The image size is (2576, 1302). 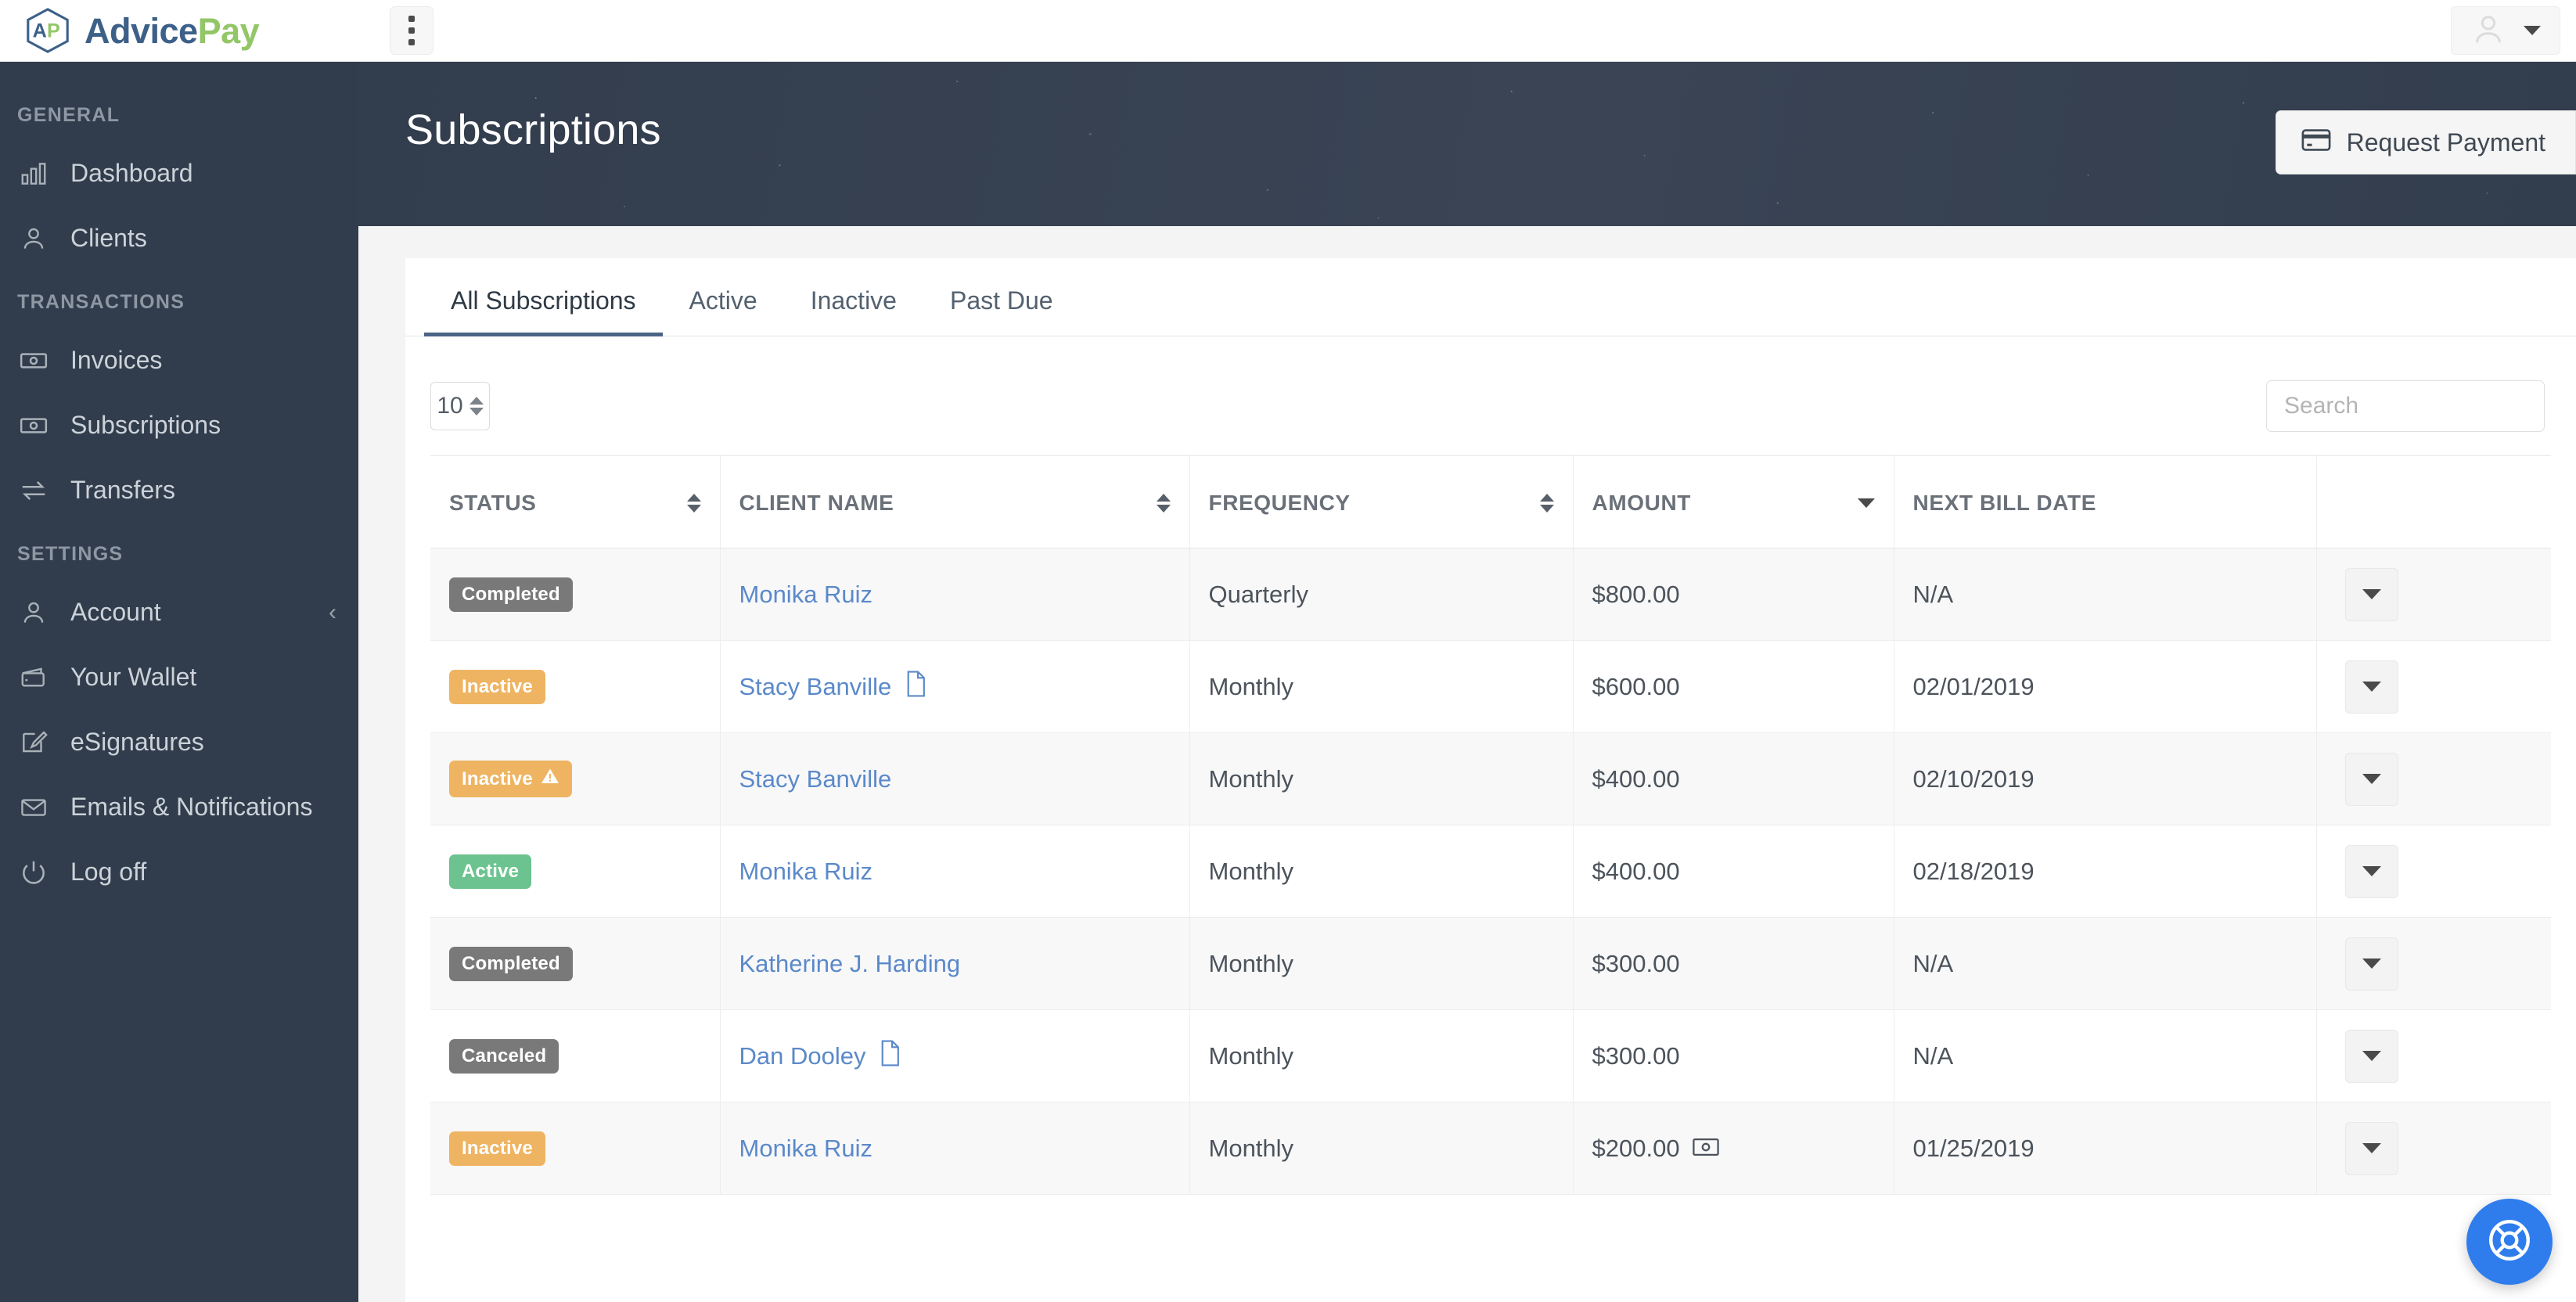 I want to click on advicepay-hexagon-icon: A P, so click(x=47, y=30).